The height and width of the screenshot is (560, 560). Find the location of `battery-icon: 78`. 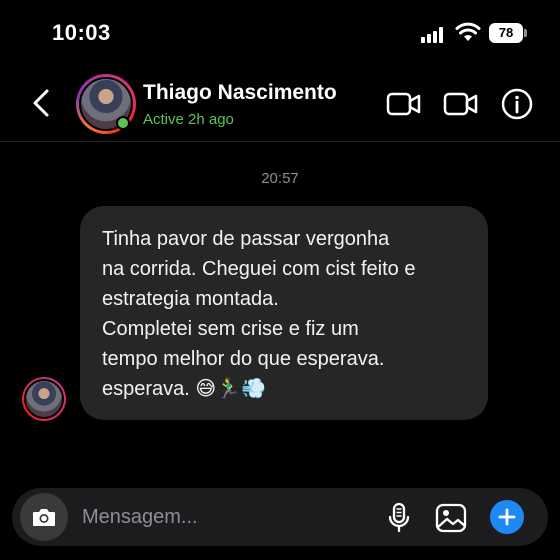

battery-icon: 78 is located at coordinates (508, 33).